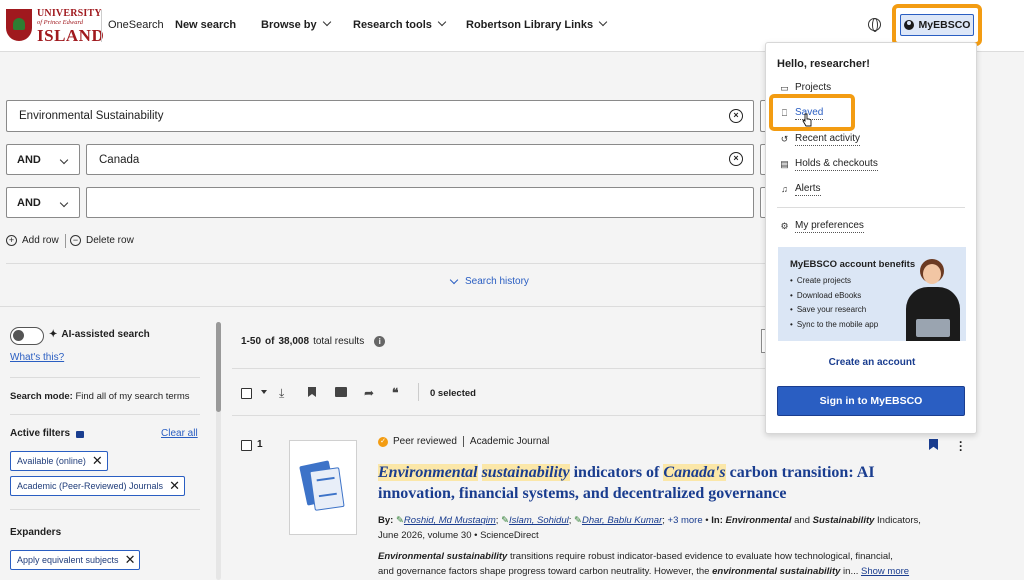  I want to click on search-input-row2: Canada, so click(420, 159).